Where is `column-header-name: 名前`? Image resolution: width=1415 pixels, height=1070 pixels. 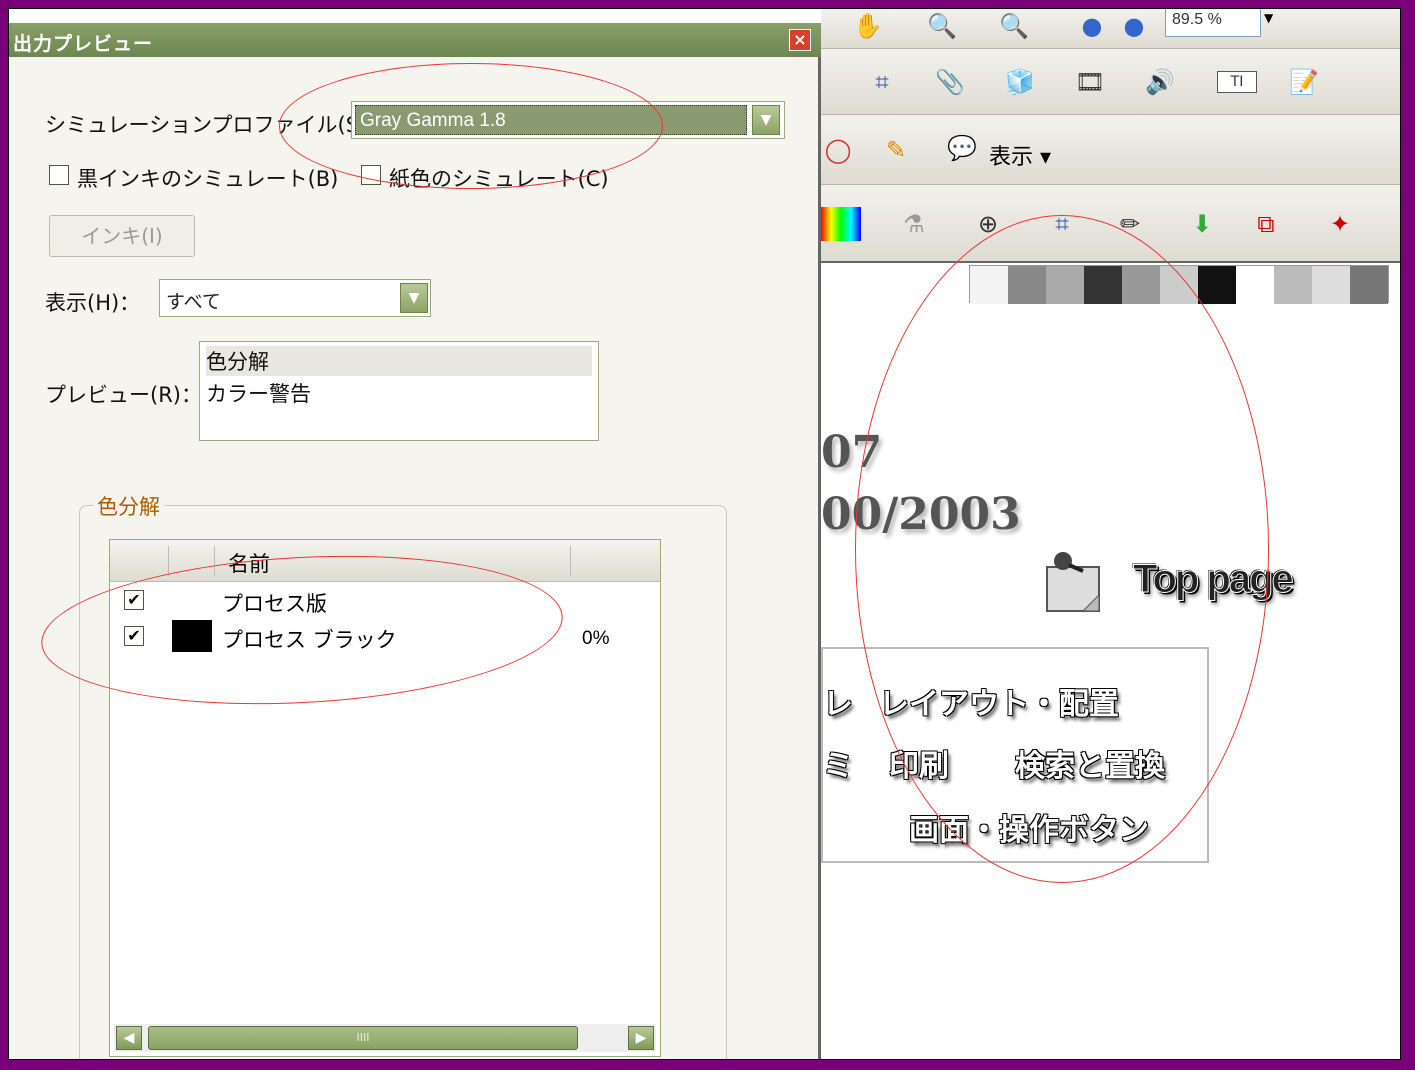
column-header-name: 名前 is located at coordinates (249, 563).